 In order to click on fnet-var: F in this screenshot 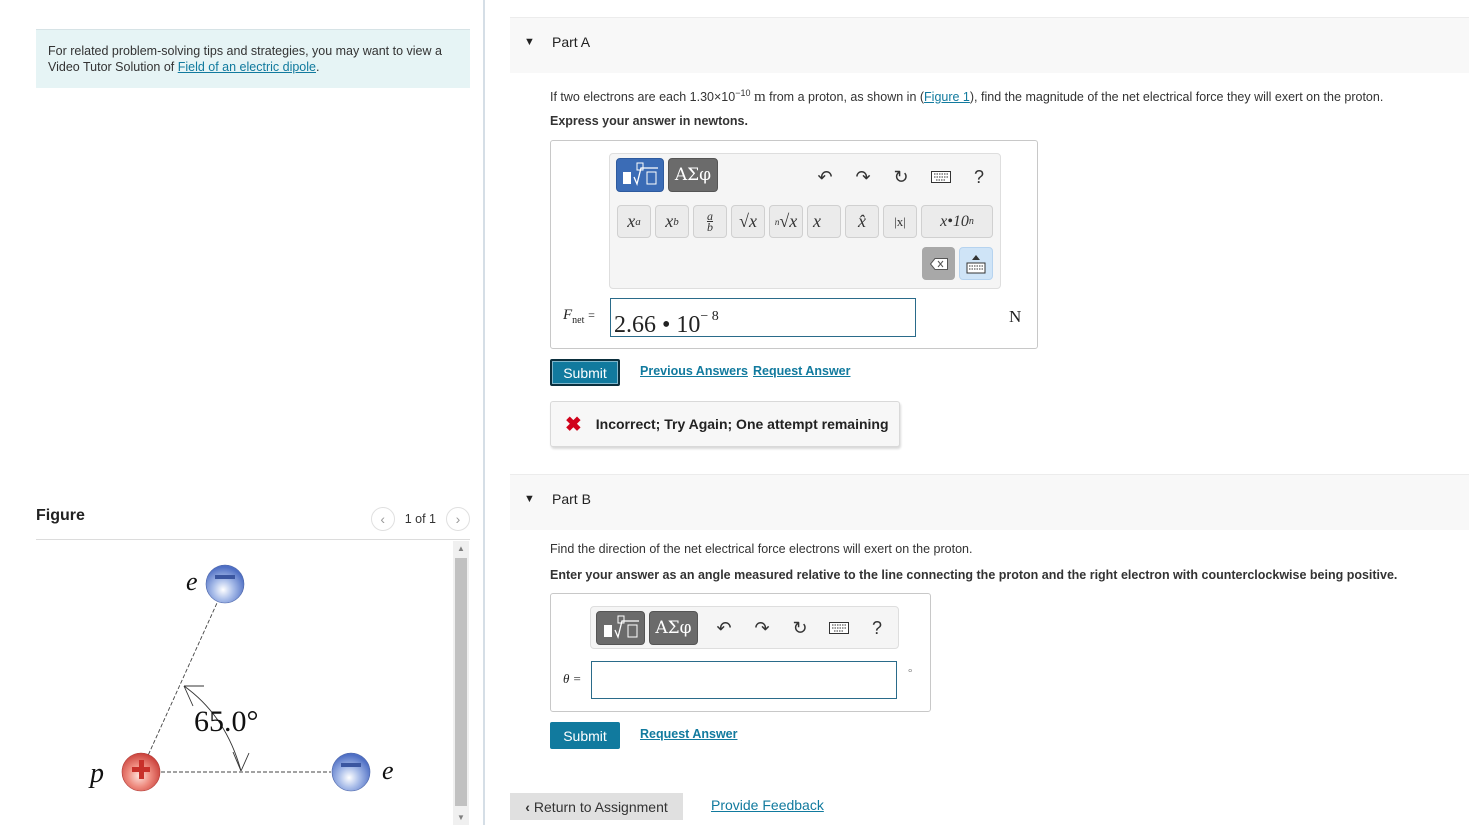, I will do `click(568, 315)`.